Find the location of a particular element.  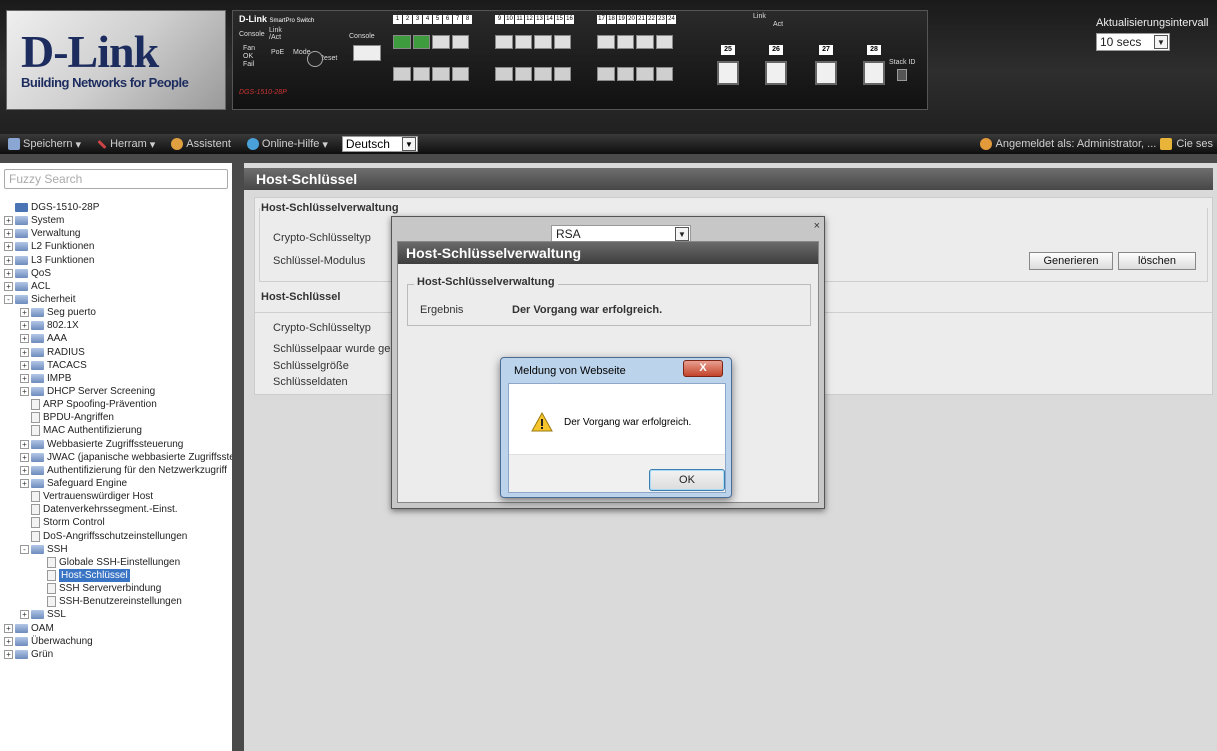

refresh-interval-label: Aktualisierungsintervall is located at coordinates (1152, 23).